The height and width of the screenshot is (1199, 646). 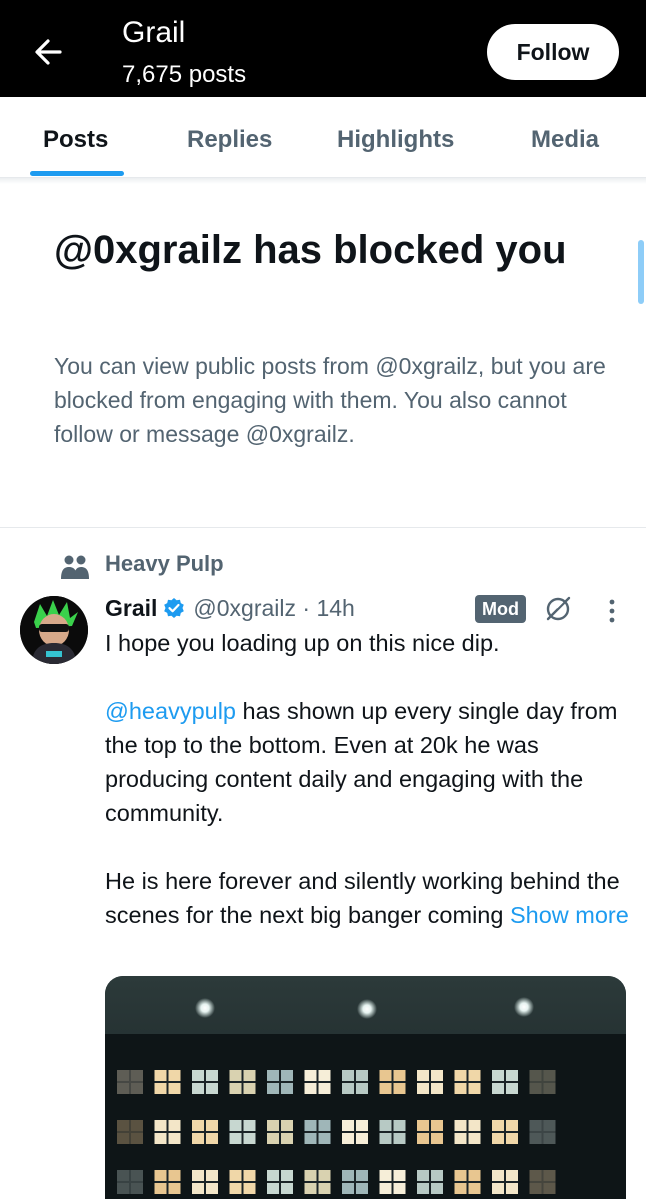 I want to click on scrollbar, so click(x=641, y=272).